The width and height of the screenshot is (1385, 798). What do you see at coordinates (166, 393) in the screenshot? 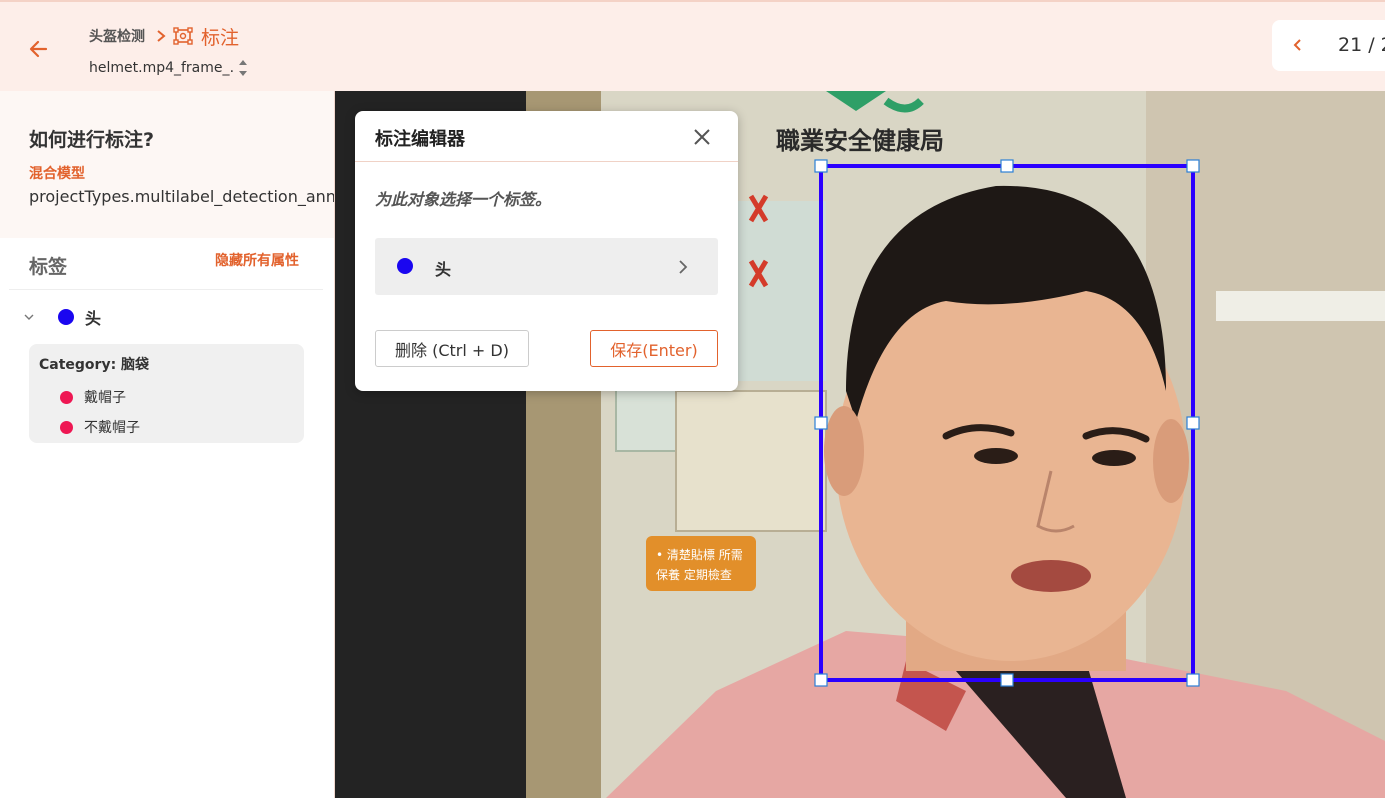
I see `category-box: Category: 脑袋 戴帽子 不戴帽子` at bounding box center [166, 393].